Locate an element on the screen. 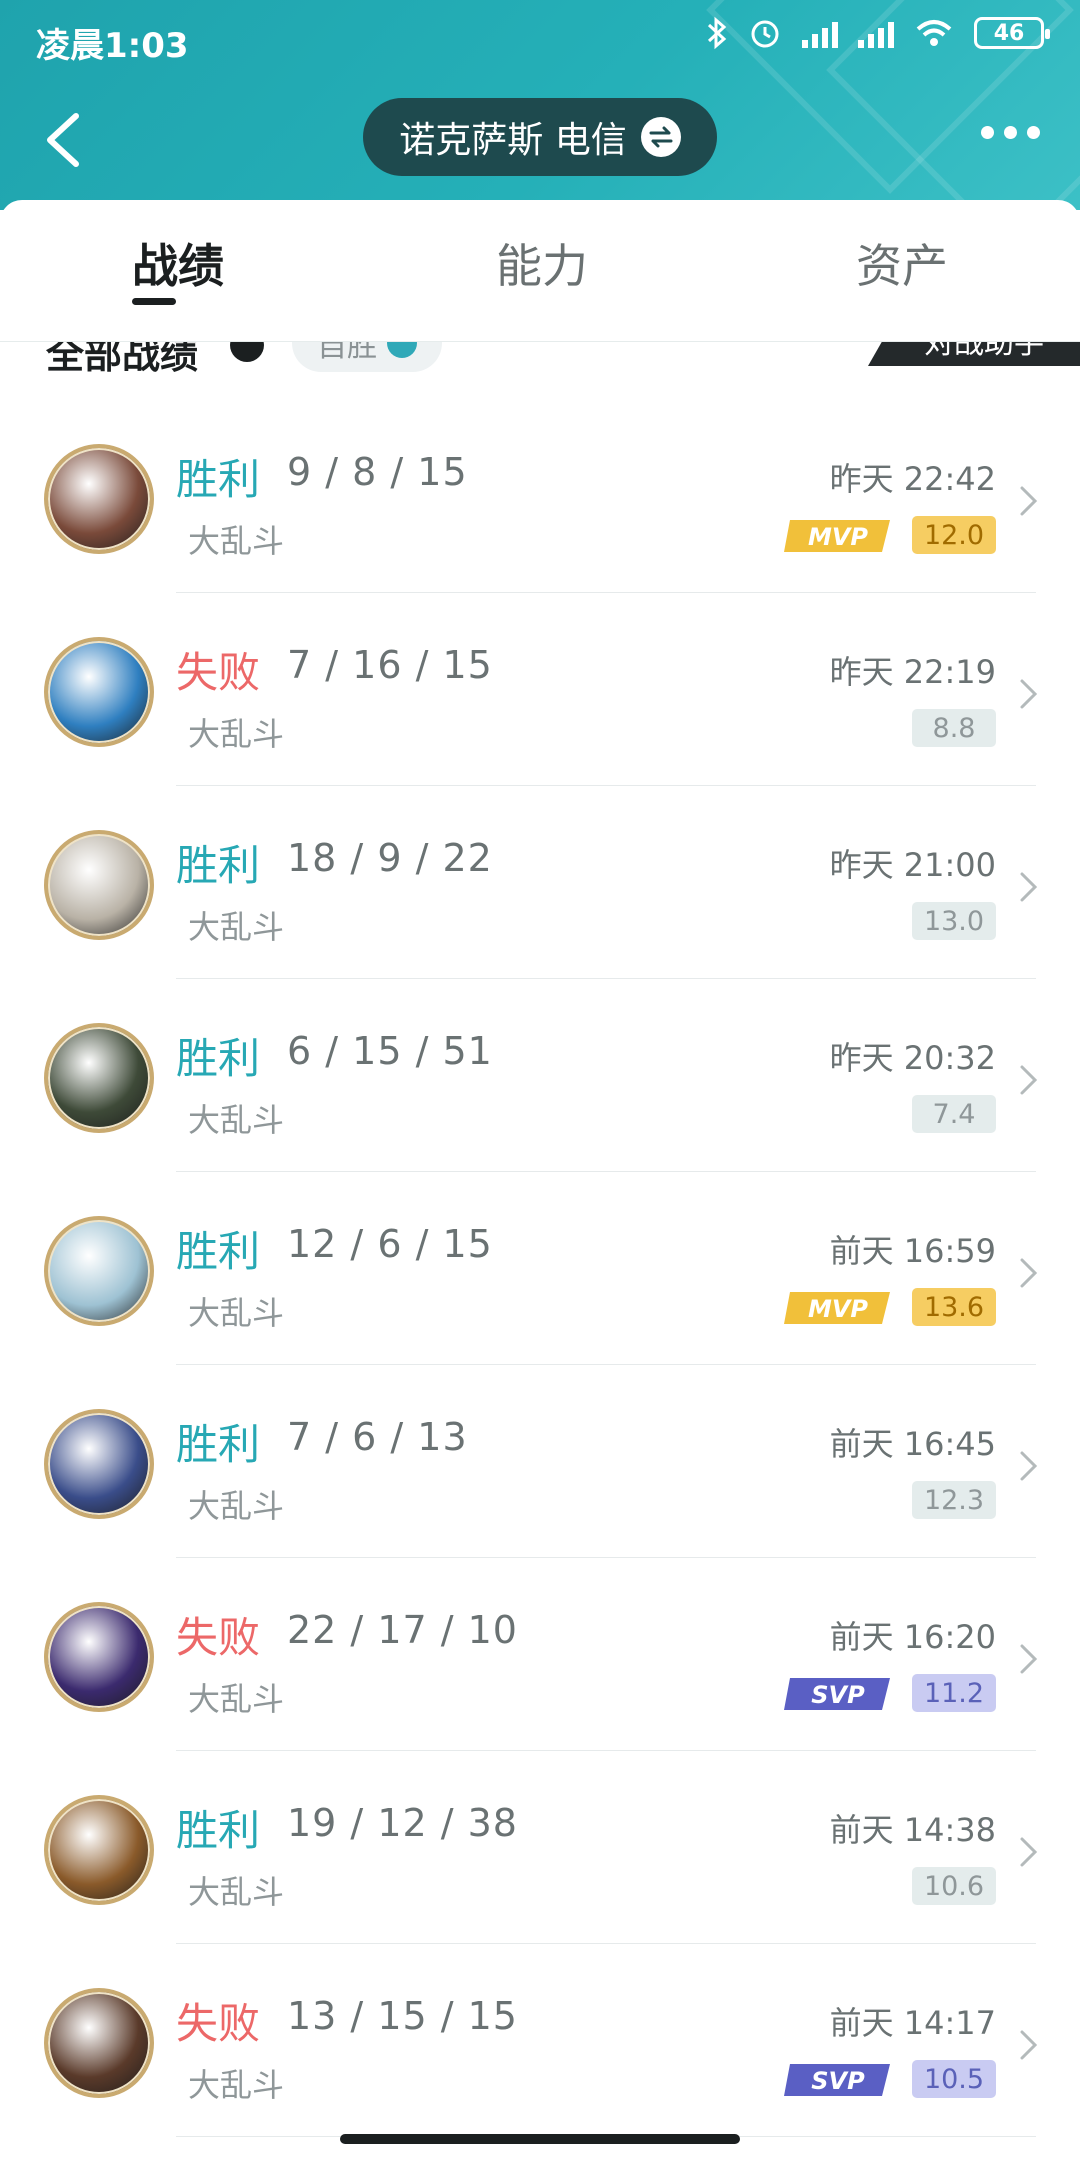 This screenshot has width=1080, height=2160. battery-icon: 46 is located at coordinates (1012, 33).